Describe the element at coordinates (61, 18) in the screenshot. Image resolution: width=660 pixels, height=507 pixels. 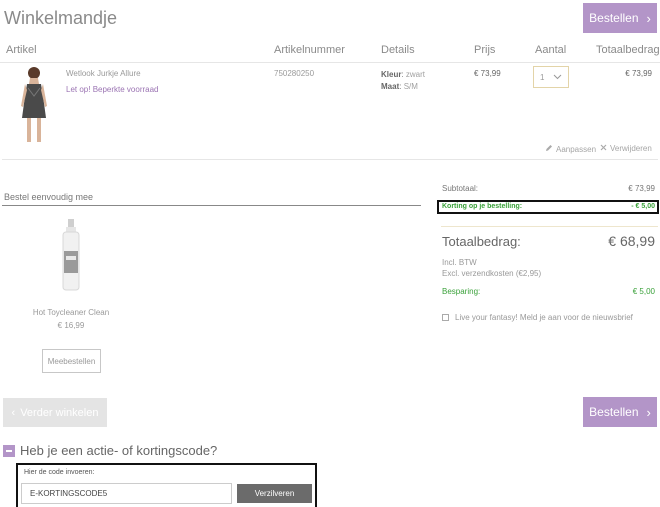
I see `page-title: Winkelmandje` at that location.